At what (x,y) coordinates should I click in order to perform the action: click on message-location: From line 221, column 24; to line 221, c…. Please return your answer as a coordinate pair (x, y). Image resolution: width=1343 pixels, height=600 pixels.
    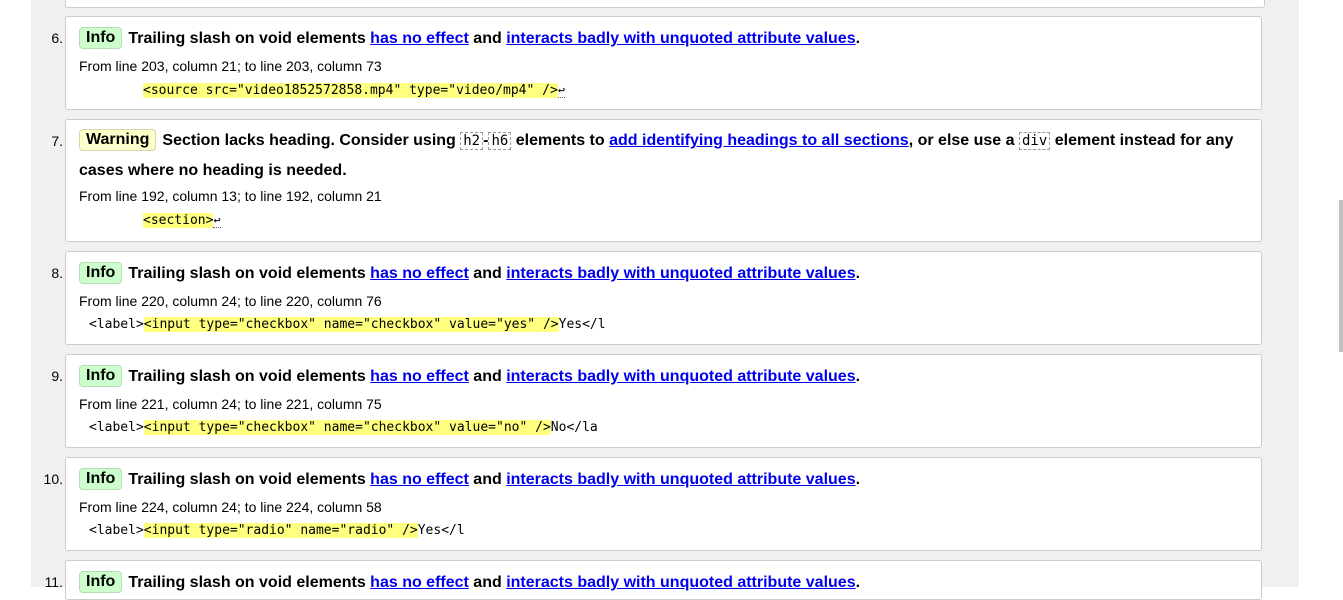
    Looking at the image, I should click on (230, 404).